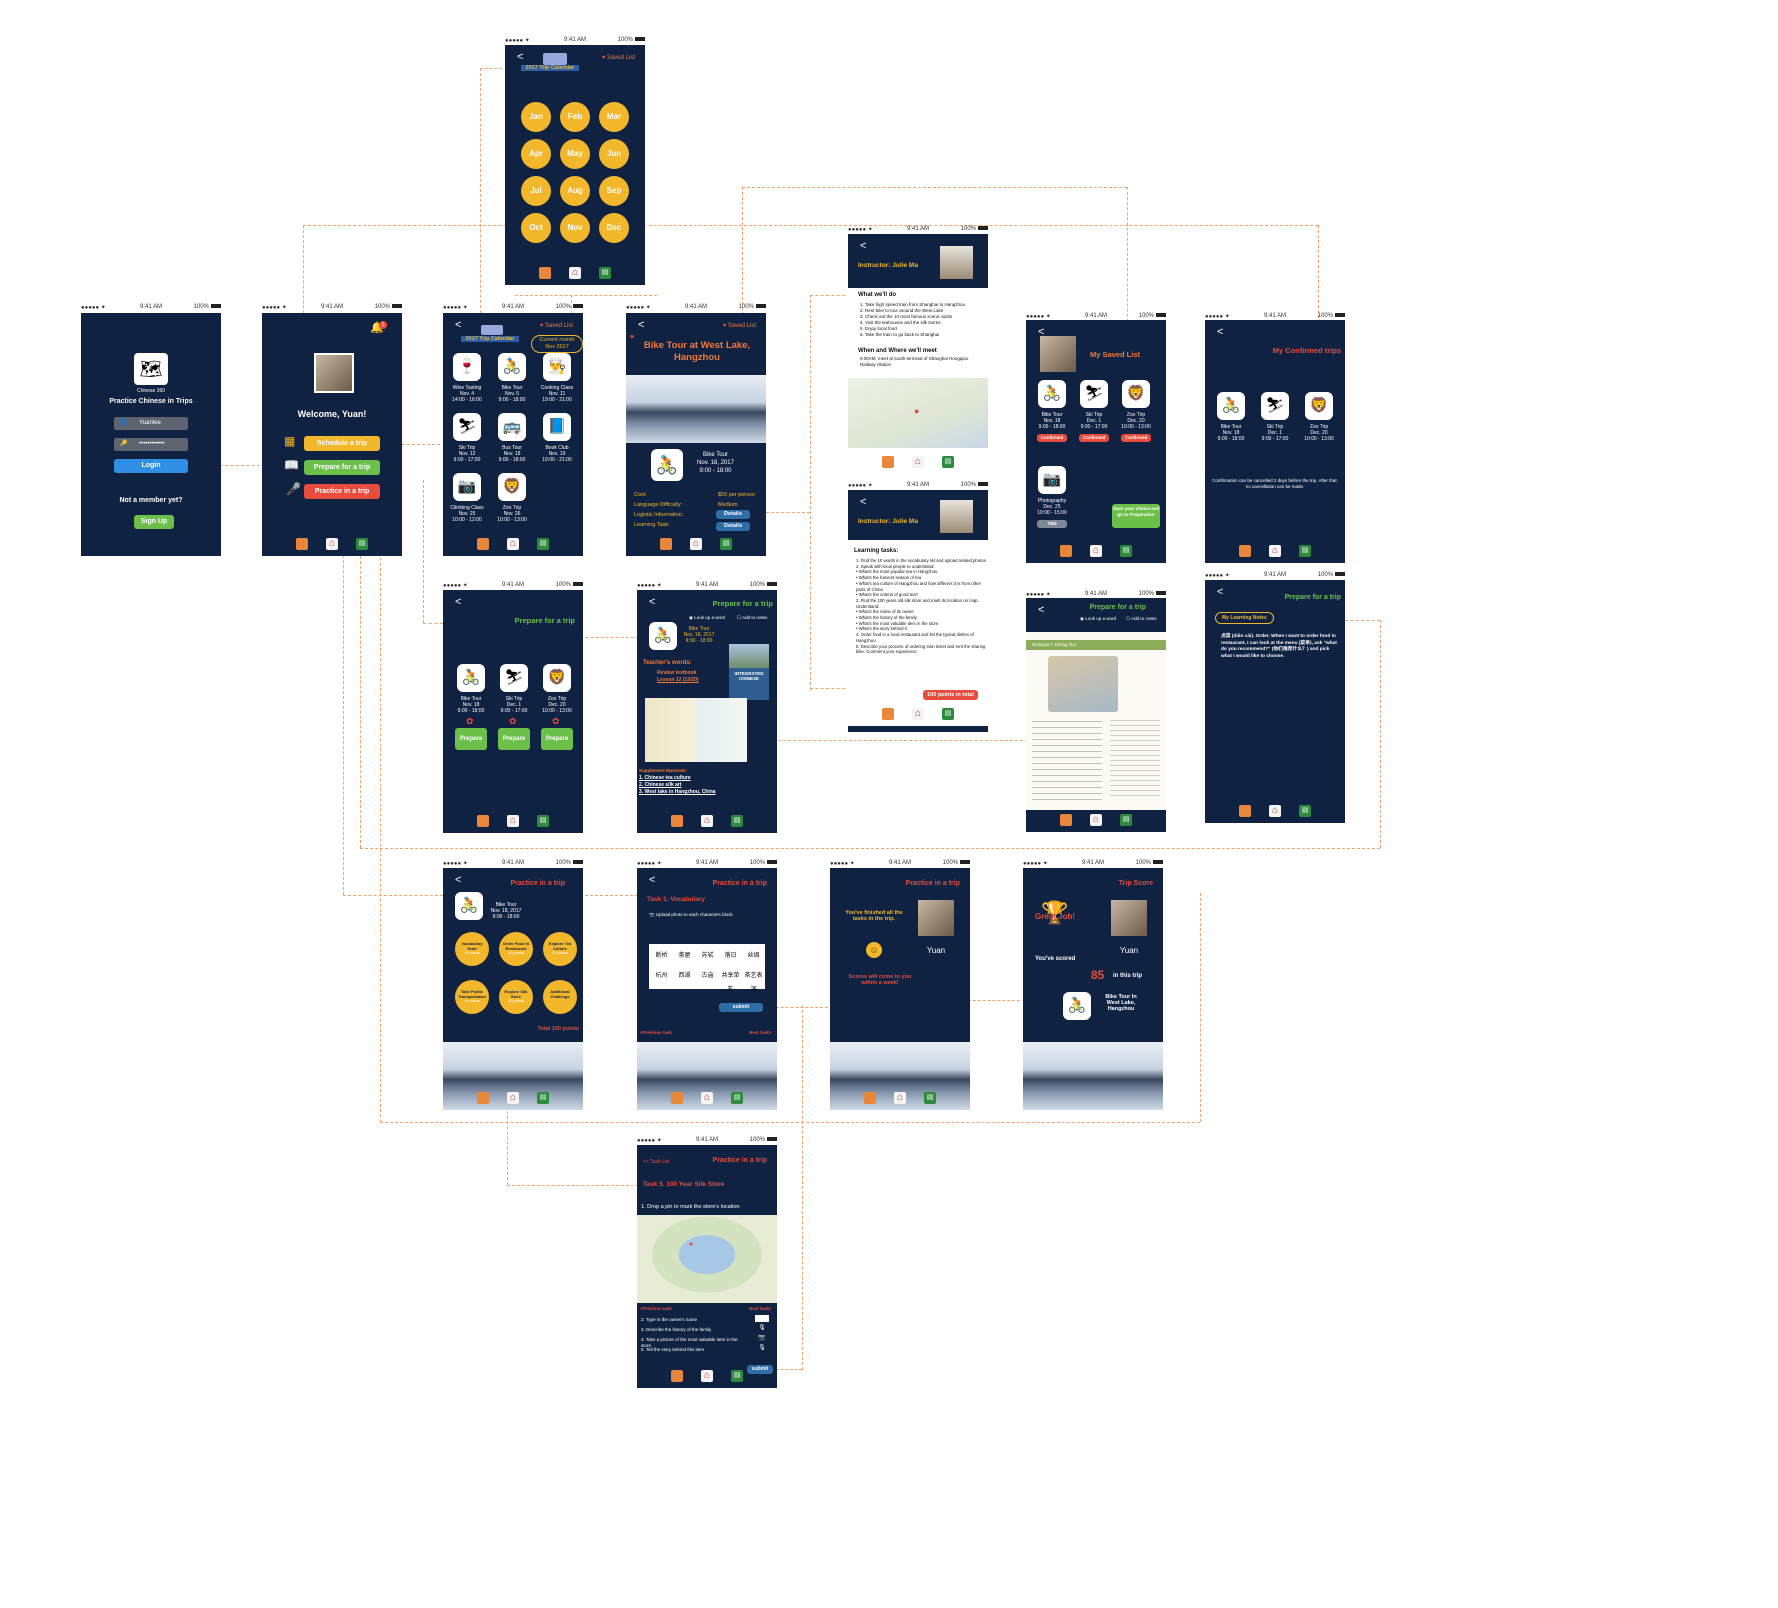 Image resolution: width=1778 pixels, height=1608 pixels. I want to click on username-field: 👤 Yuanlee, so click(151, 423).